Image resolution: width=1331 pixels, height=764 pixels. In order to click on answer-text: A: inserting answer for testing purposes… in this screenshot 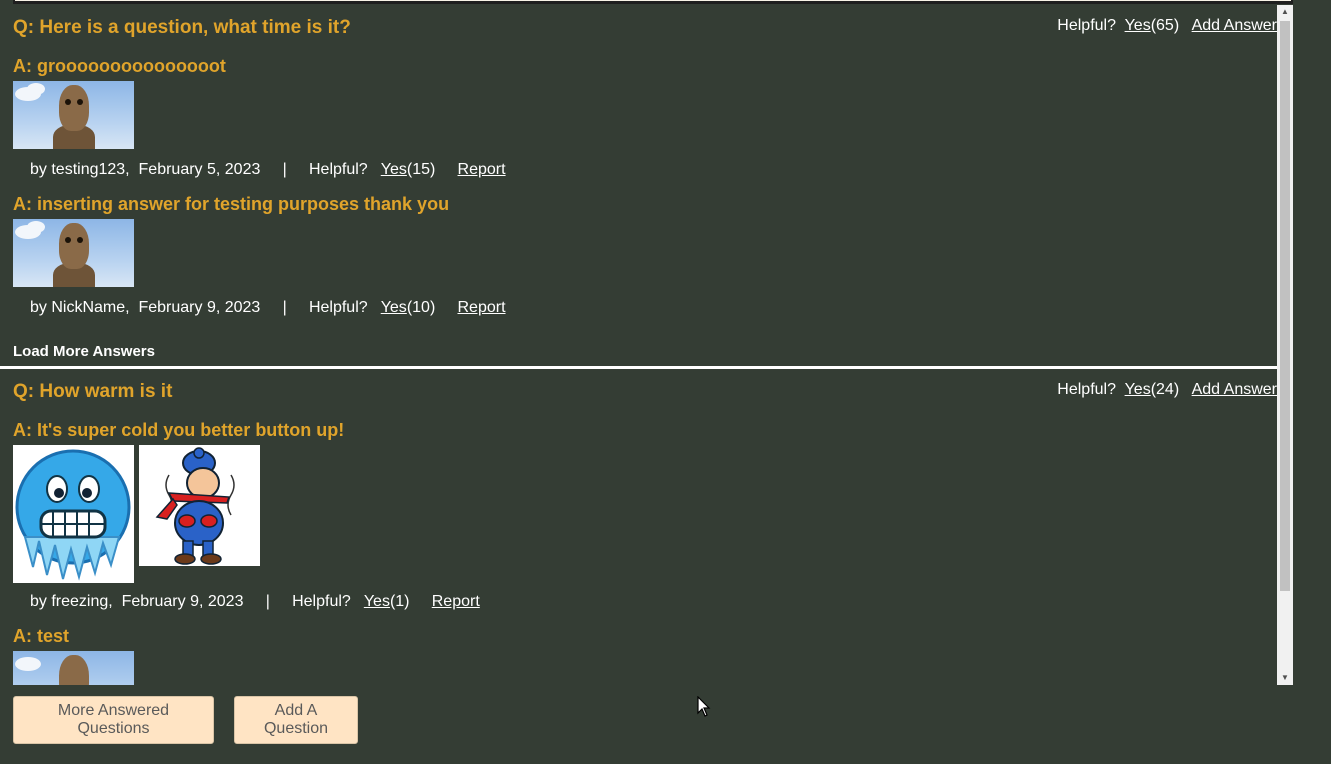, I will do `click(231, 204)`.